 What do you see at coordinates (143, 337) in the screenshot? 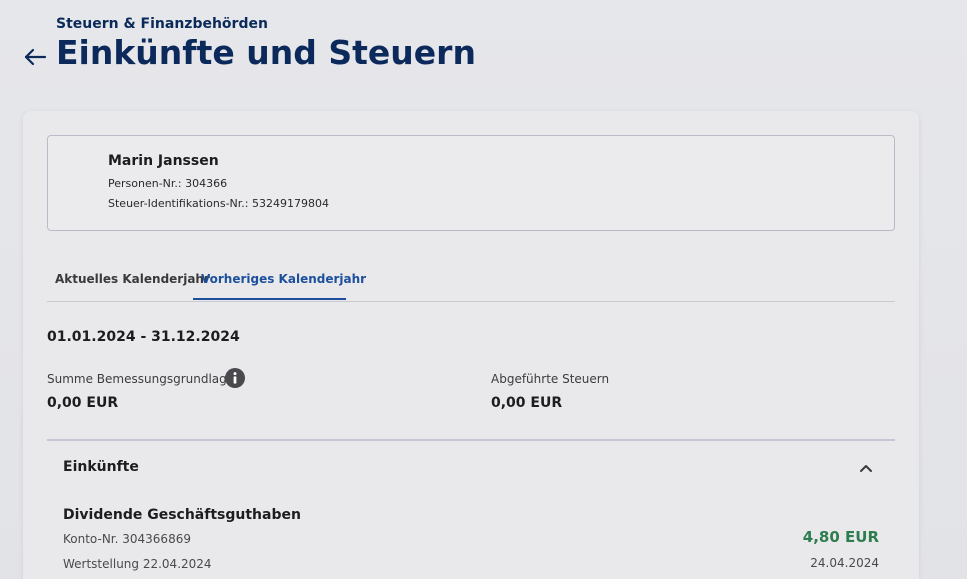
I see `period-range: 01.01.2024 - 31.12.2024` at bounding box center [143, 337].